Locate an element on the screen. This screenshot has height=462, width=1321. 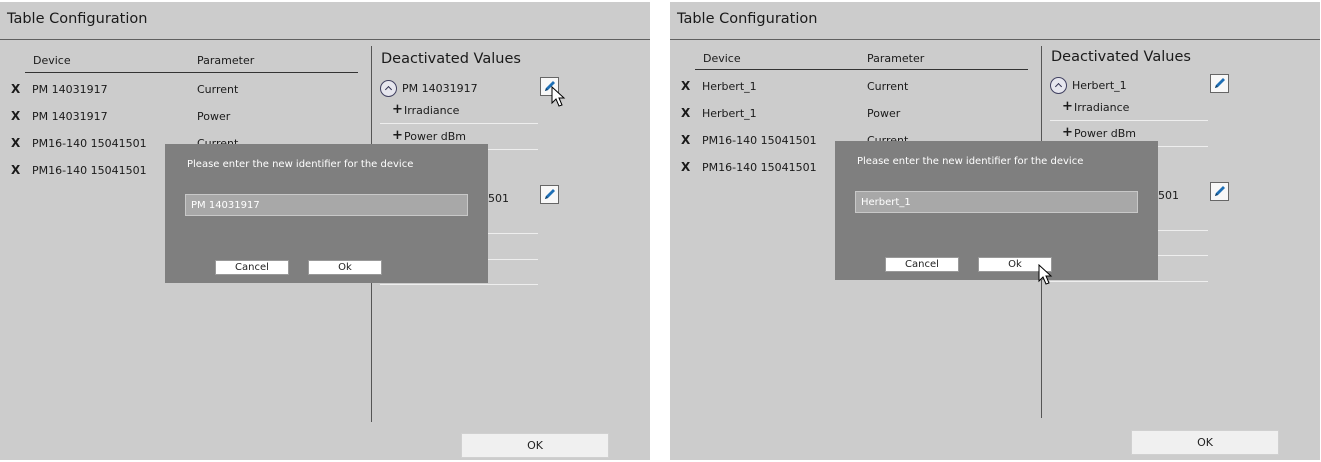
deactivated-group-name: PM 14031917 is located at coordinates (440, 88).